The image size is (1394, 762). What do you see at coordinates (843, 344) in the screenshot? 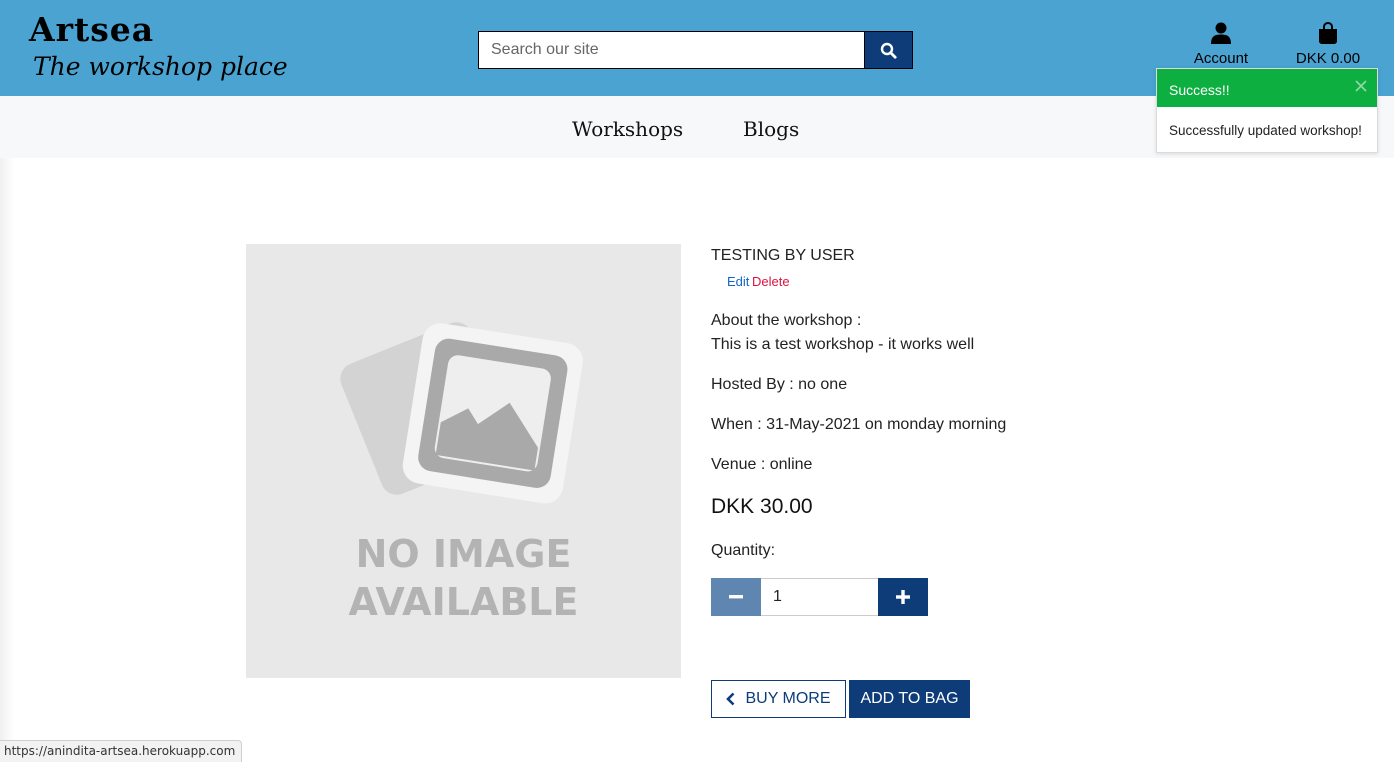
I see `about-text: This is a test workshop - it works well` at bounding box center [843, 344].